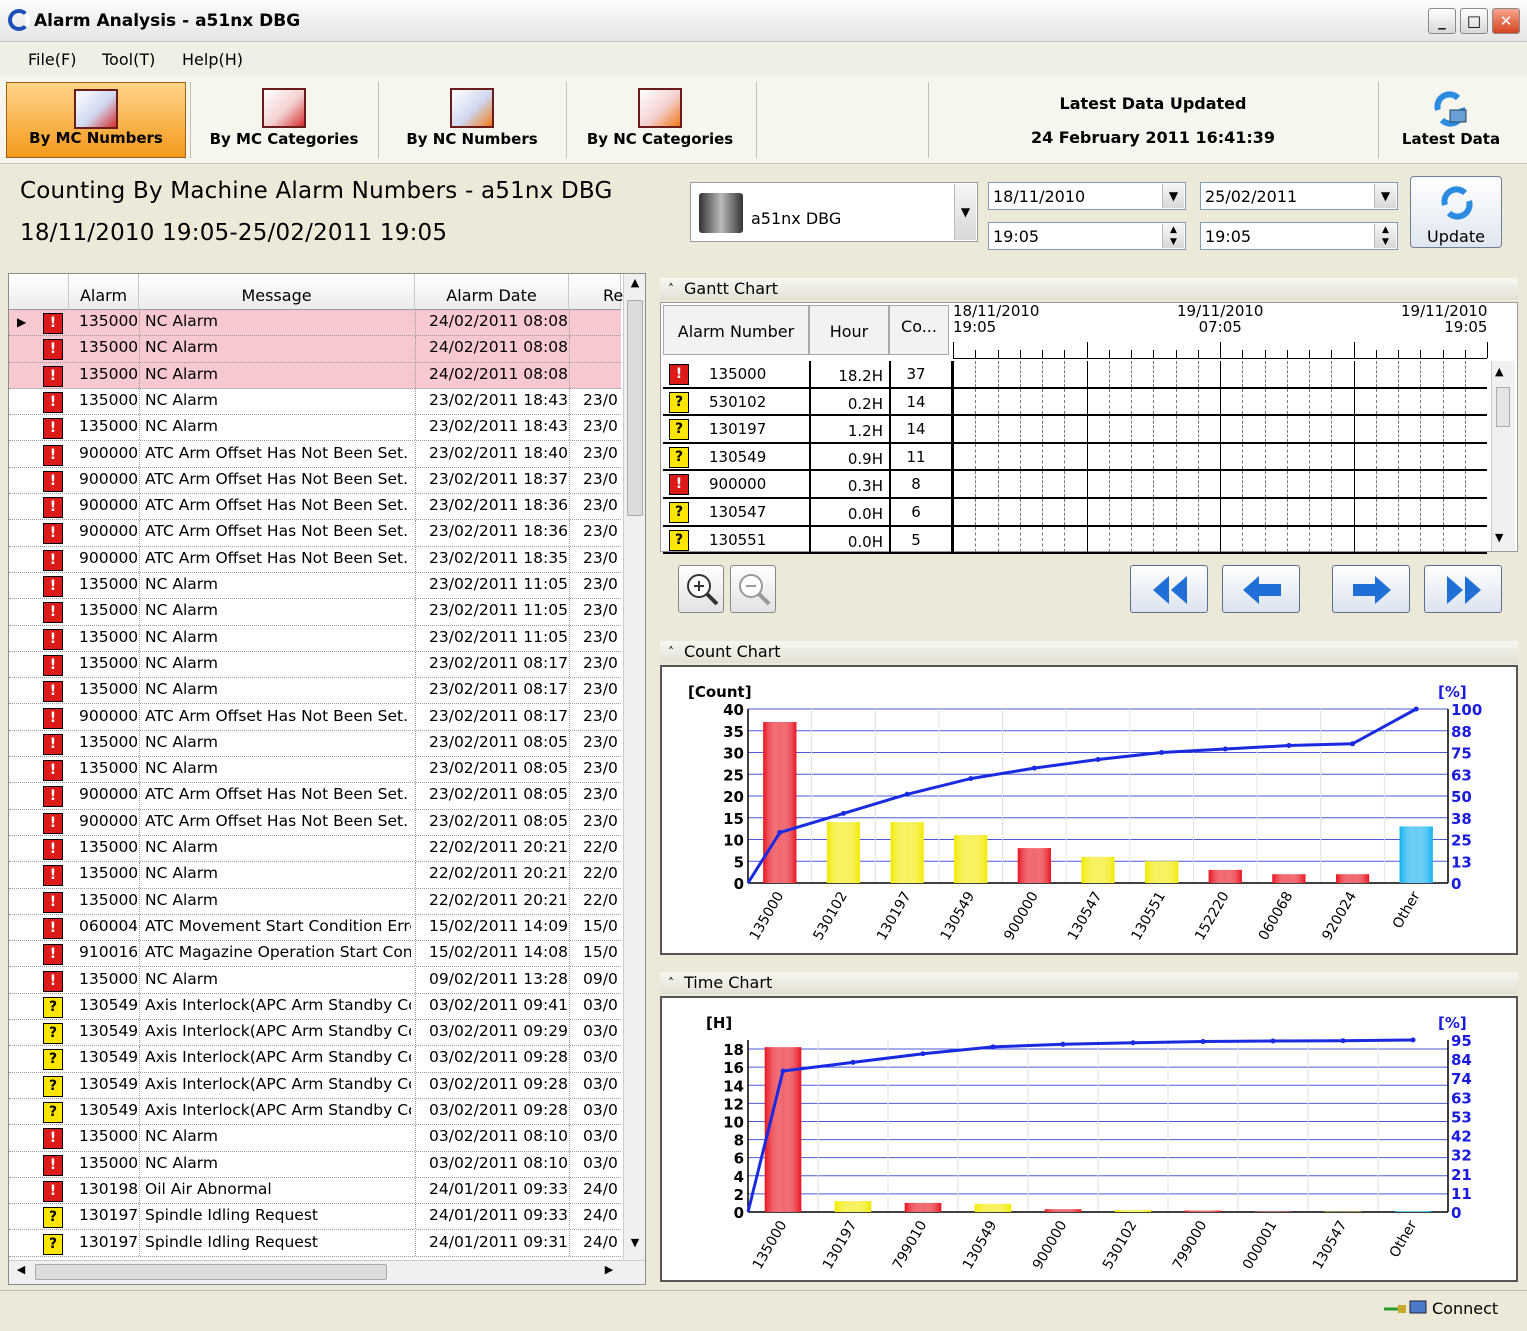 This screenshot has width=1527, height=1331. Describe the element at coordinates (104, 292) in the screenshot. I see `column-header-alarm: Alarm` at that location.